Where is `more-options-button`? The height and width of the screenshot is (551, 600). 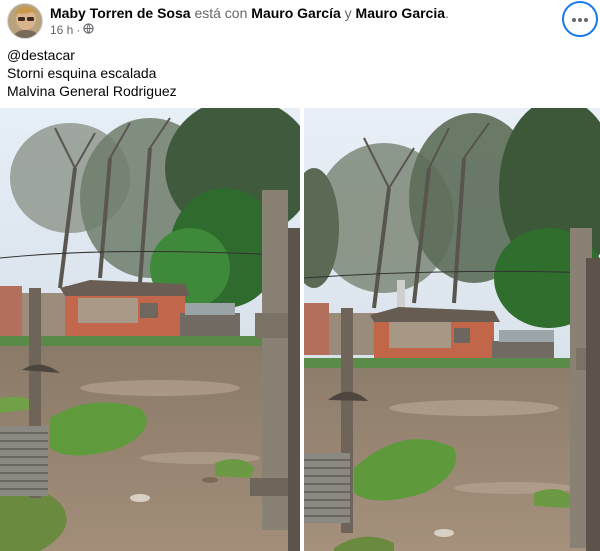
more-options-button is located at coordinates (580, 19).